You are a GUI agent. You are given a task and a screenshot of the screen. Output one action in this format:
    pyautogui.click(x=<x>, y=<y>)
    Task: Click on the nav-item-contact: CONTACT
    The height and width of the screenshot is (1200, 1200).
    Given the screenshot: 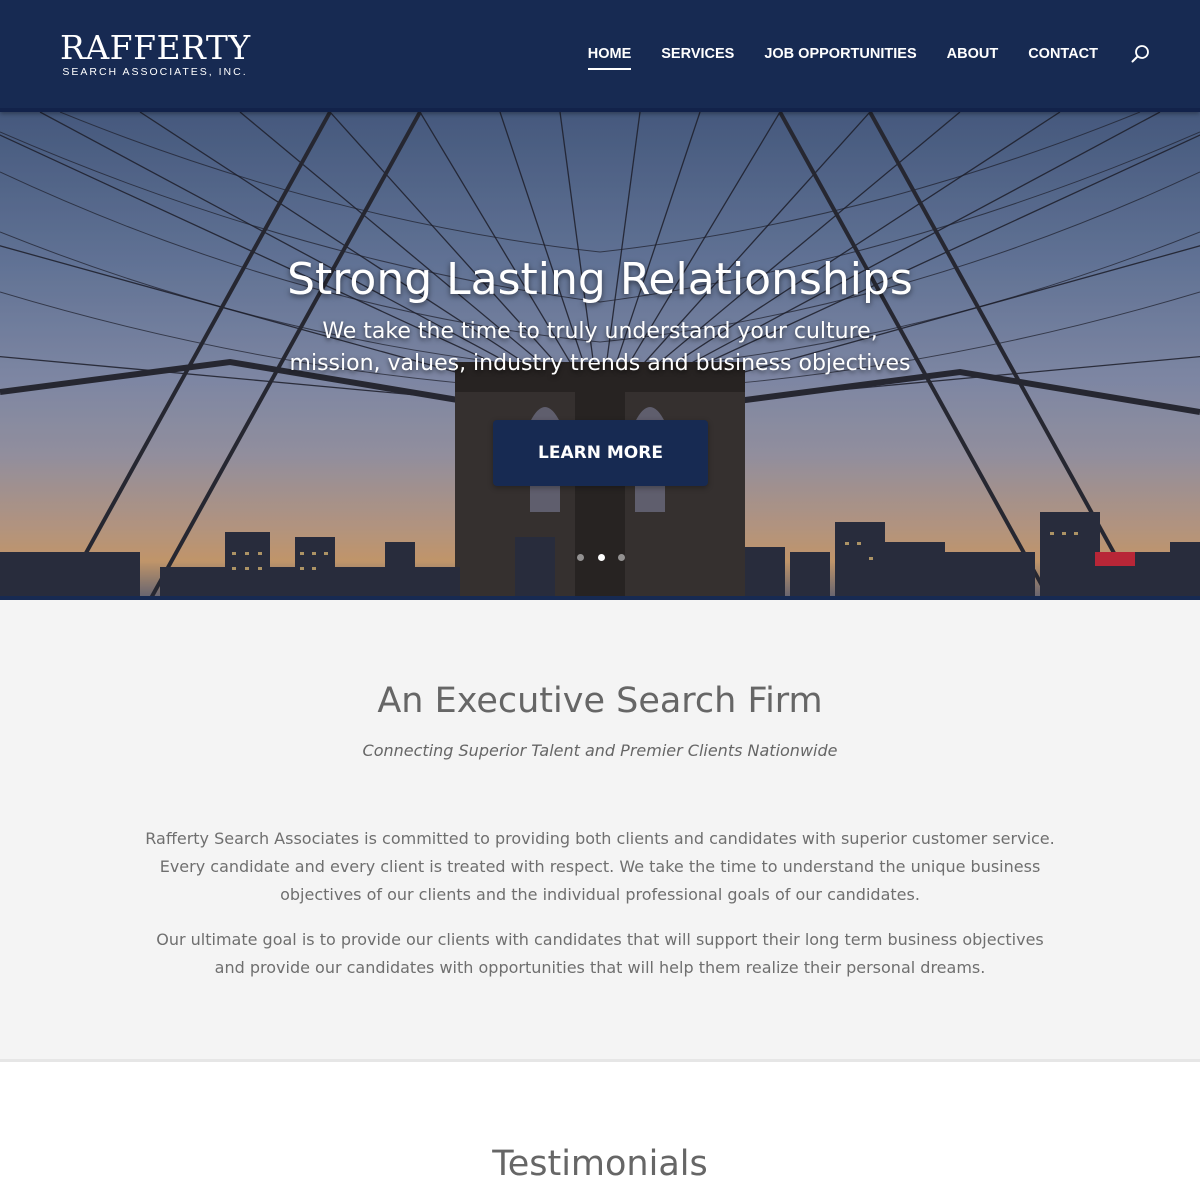 What is the action you would take?
    pyautogui.click(x=1063, y=54)
    